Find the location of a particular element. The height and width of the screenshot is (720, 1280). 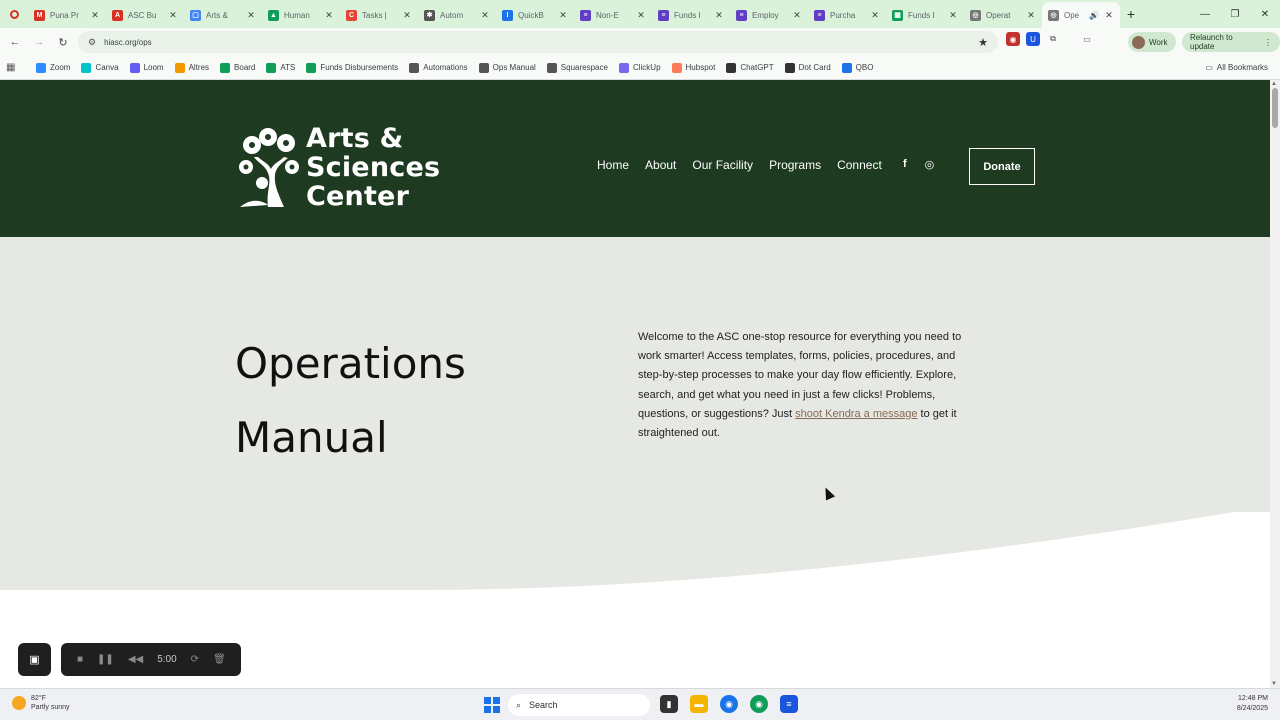

browser-tab: ≡ Employ ✕ is located at coordinates (769, 15).